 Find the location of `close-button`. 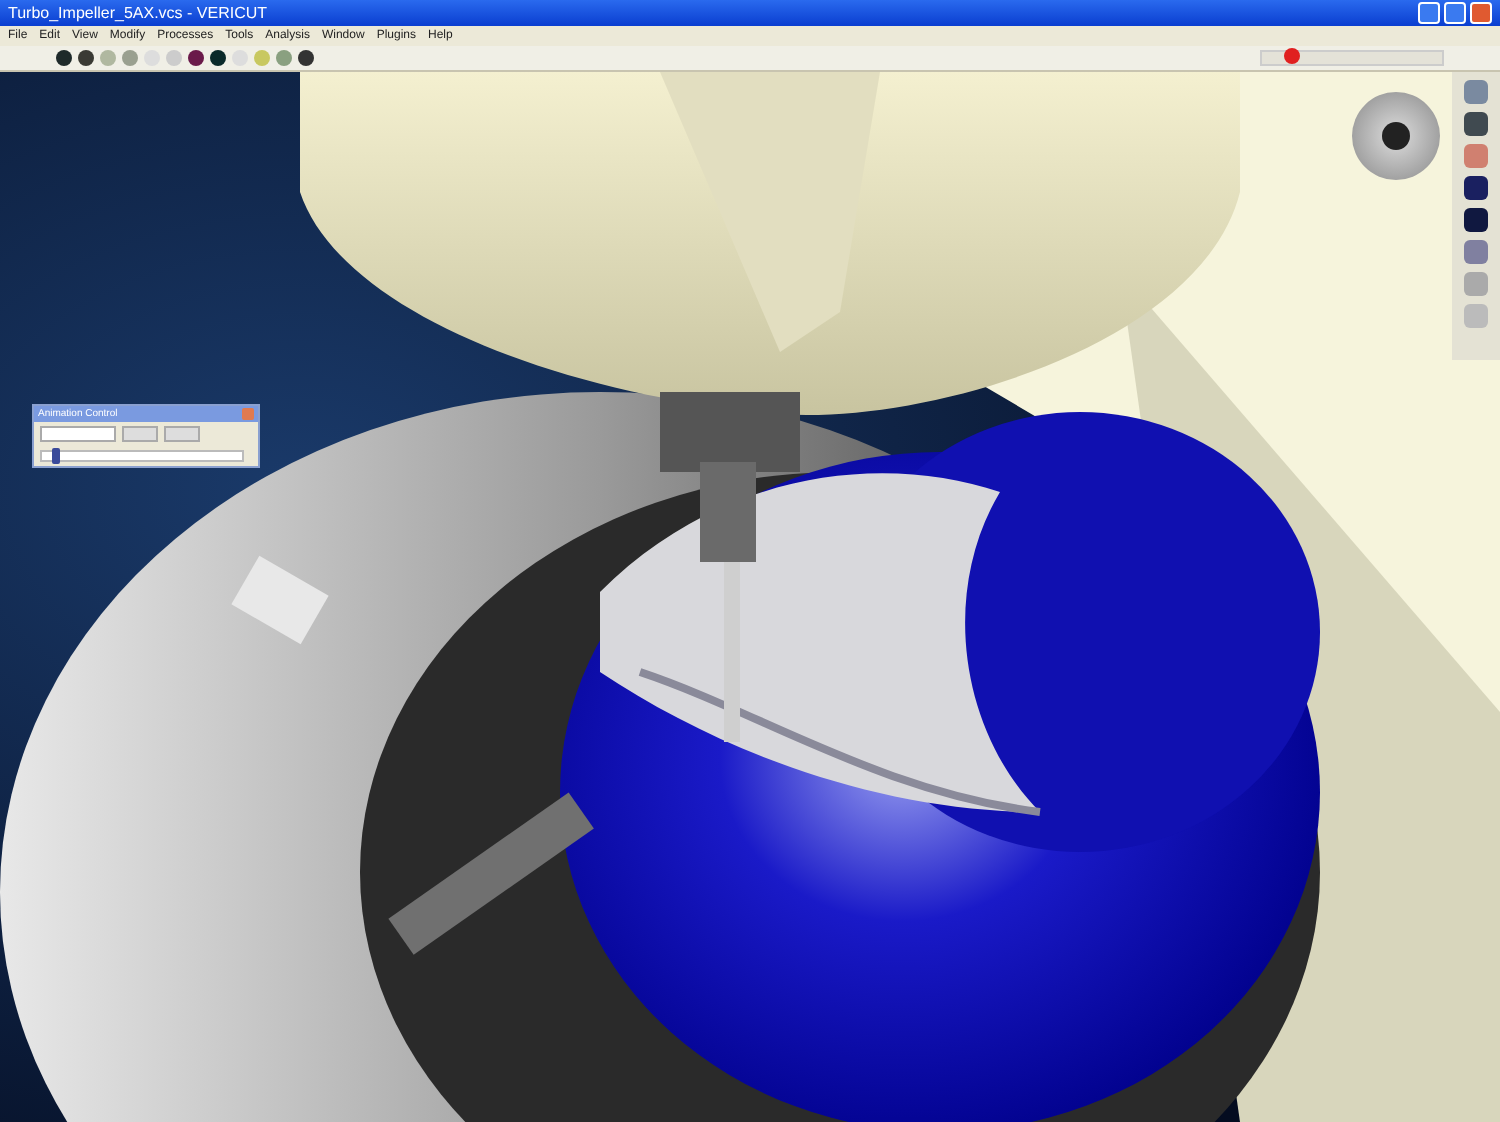

close-button is located at coordinates (1481, 13).